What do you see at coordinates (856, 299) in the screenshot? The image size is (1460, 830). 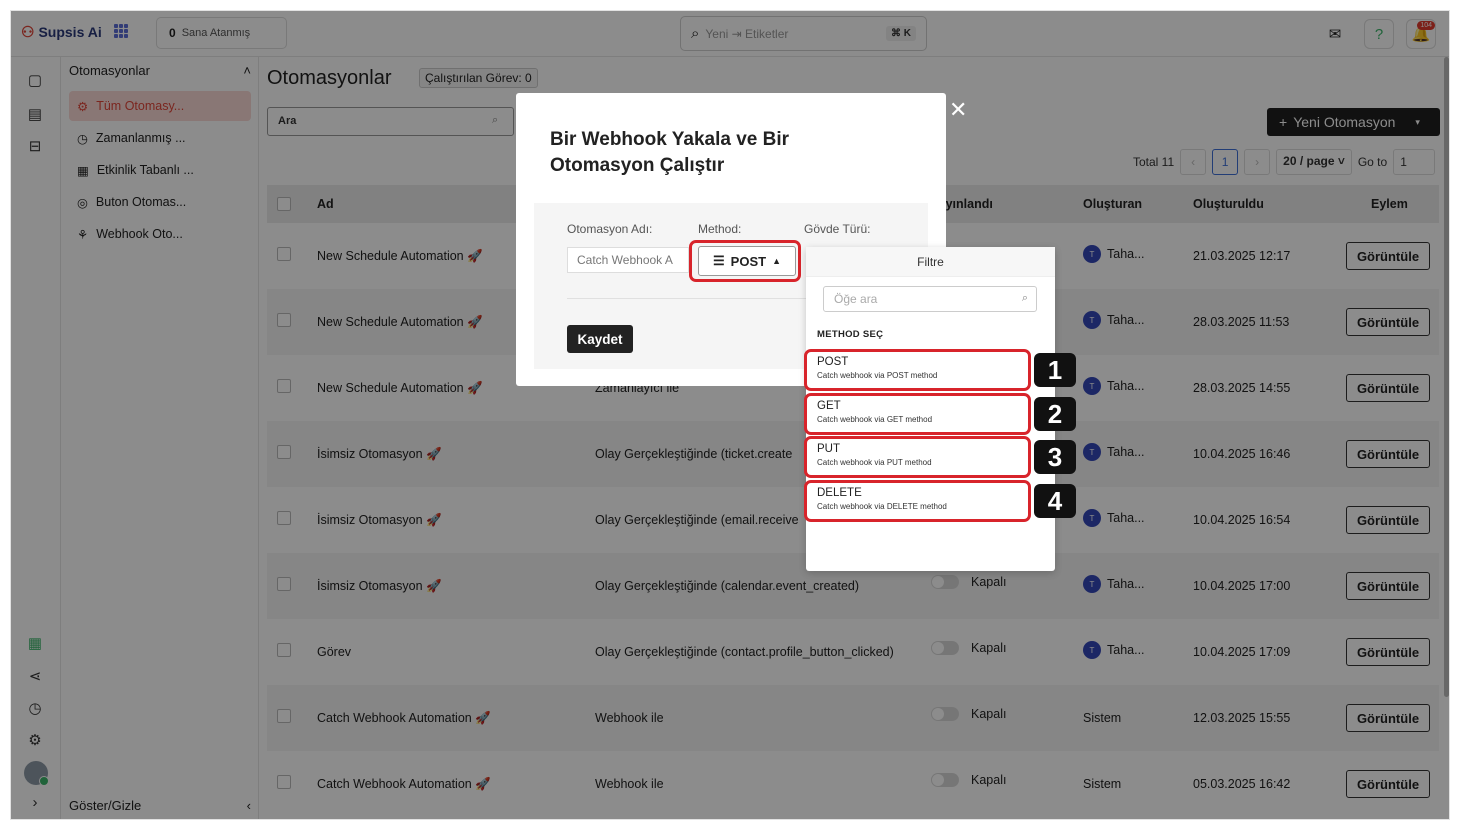 I see `dropdown-search-placeholder: Öğe ara` at bounding box center [856, 299].